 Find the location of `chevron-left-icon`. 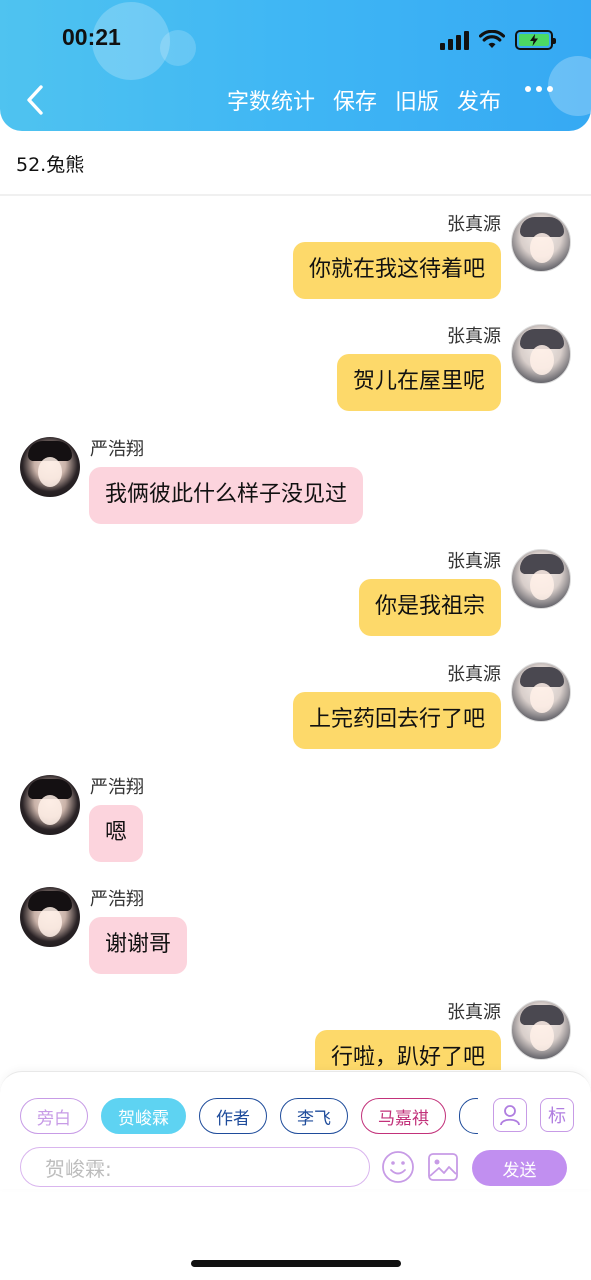

chevron-left-icon is located at coordinates (35, 100).